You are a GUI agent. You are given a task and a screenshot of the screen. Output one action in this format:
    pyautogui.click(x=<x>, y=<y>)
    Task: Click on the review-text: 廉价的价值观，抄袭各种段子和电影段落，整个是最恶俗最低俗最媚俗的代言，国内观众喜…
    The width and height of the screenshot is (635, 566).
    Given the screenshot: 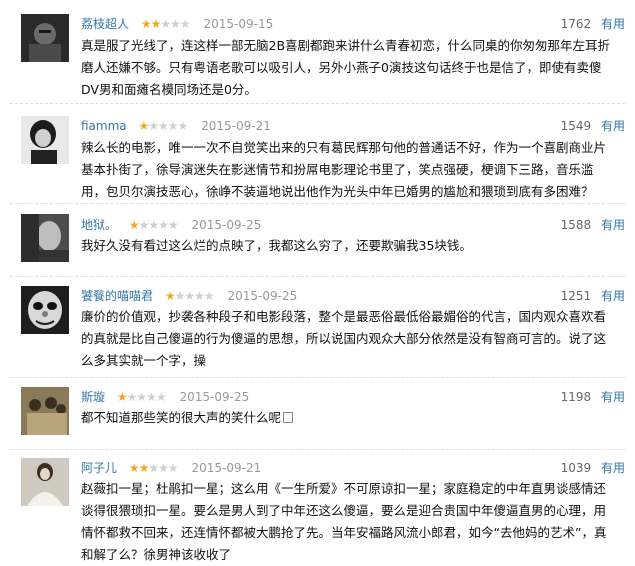 What is the action you would take?
    pyautogui.click(x=344, y=338)
    